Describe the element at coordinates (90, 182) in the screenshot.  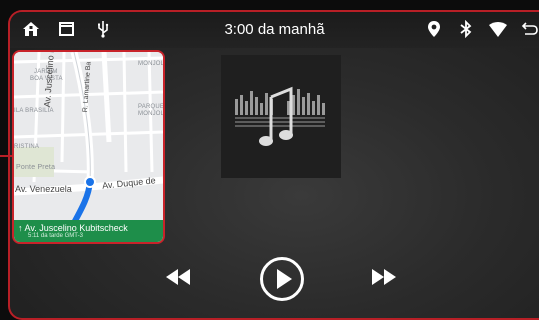
I see `current-location-marker` at that location.